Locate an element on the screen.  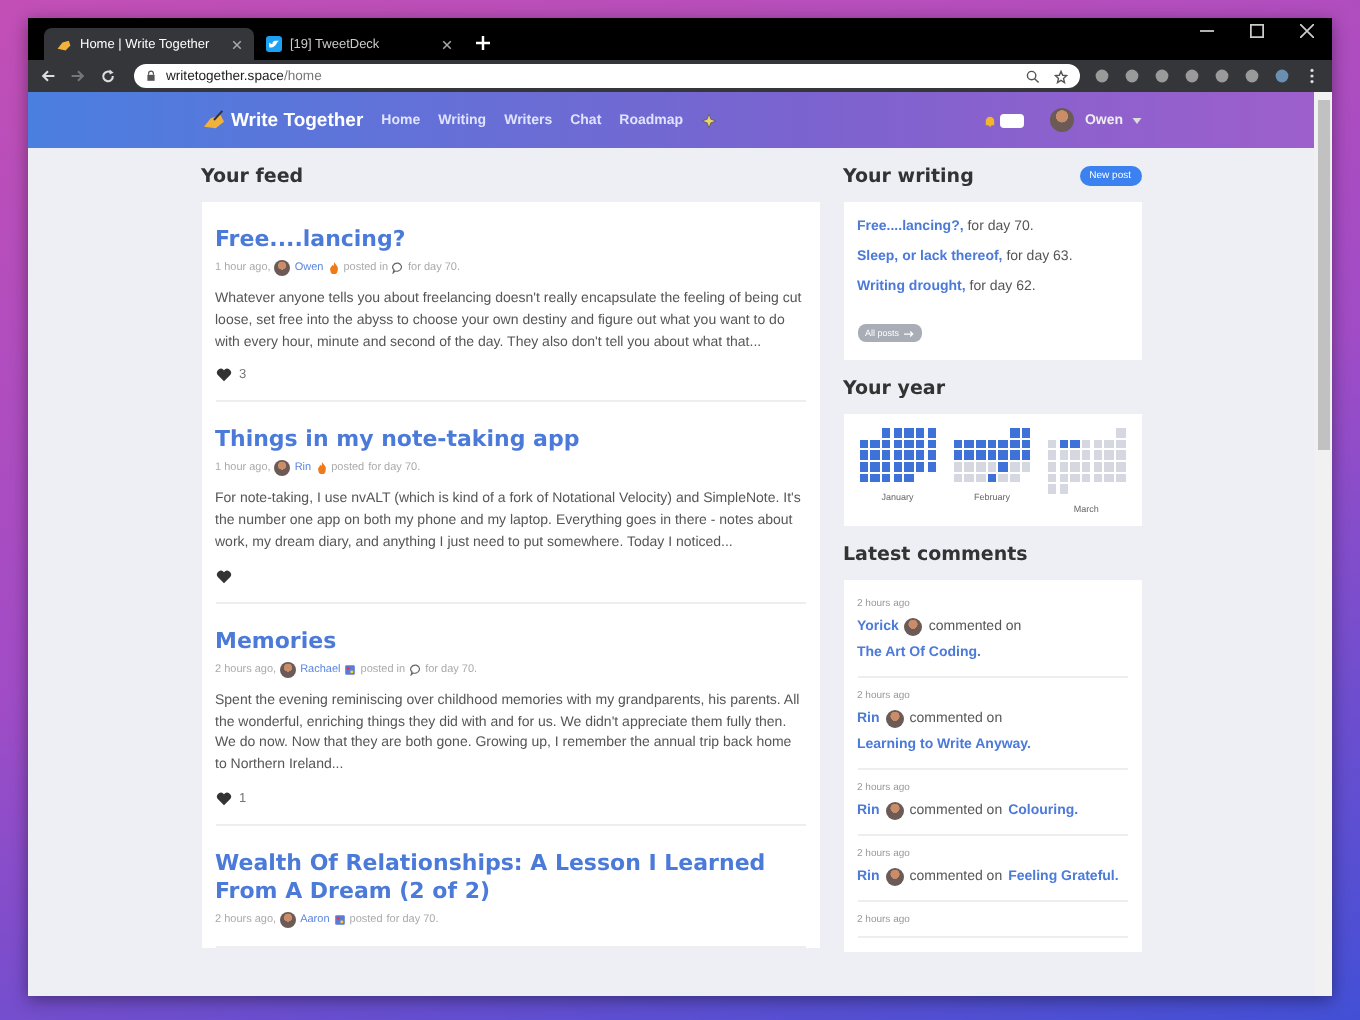
section-heading: Your year is located at coordinates (895, 390).